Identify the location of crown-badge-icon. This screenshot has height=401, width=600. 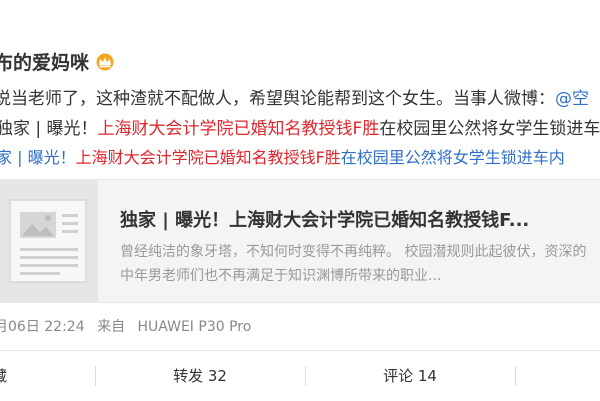
(105, 62).